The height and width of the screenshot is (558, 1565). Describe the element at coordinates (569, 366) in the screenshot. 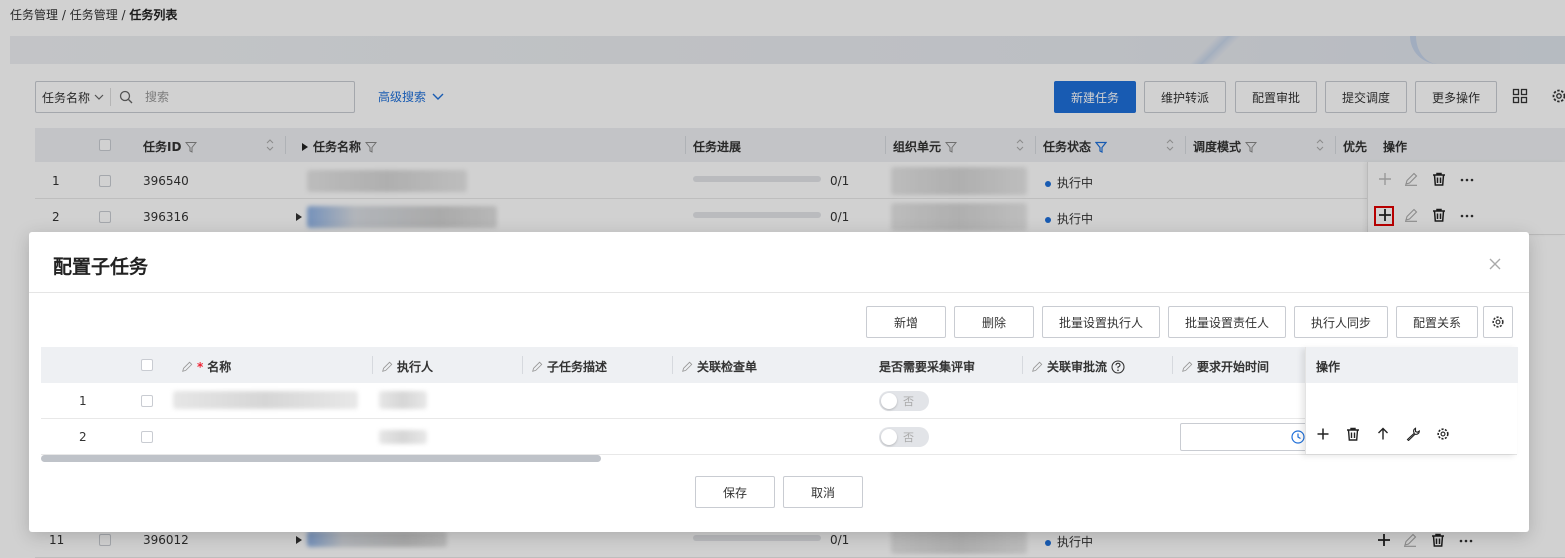

I see `column-subtask-desc: 子任务描述` at that location.